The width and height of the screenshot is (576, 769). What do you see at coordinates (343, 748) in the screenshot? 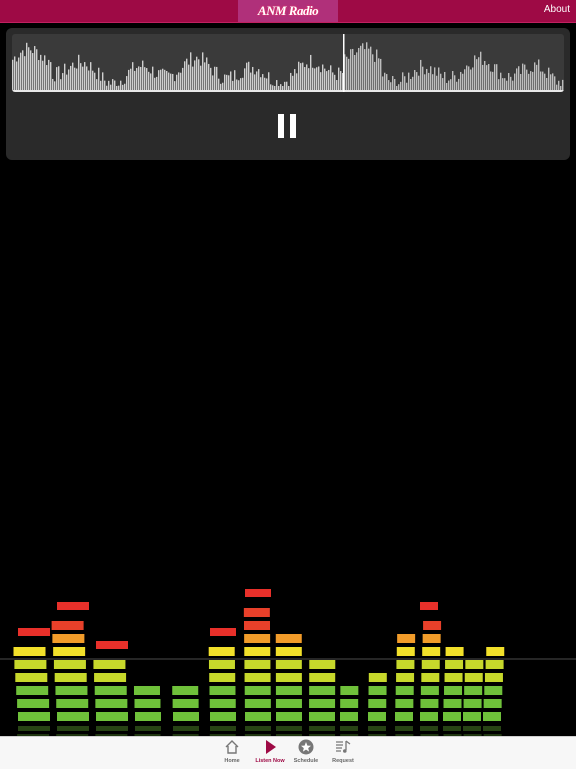
I see `music-list-icon` at bounding box center [343, 748].